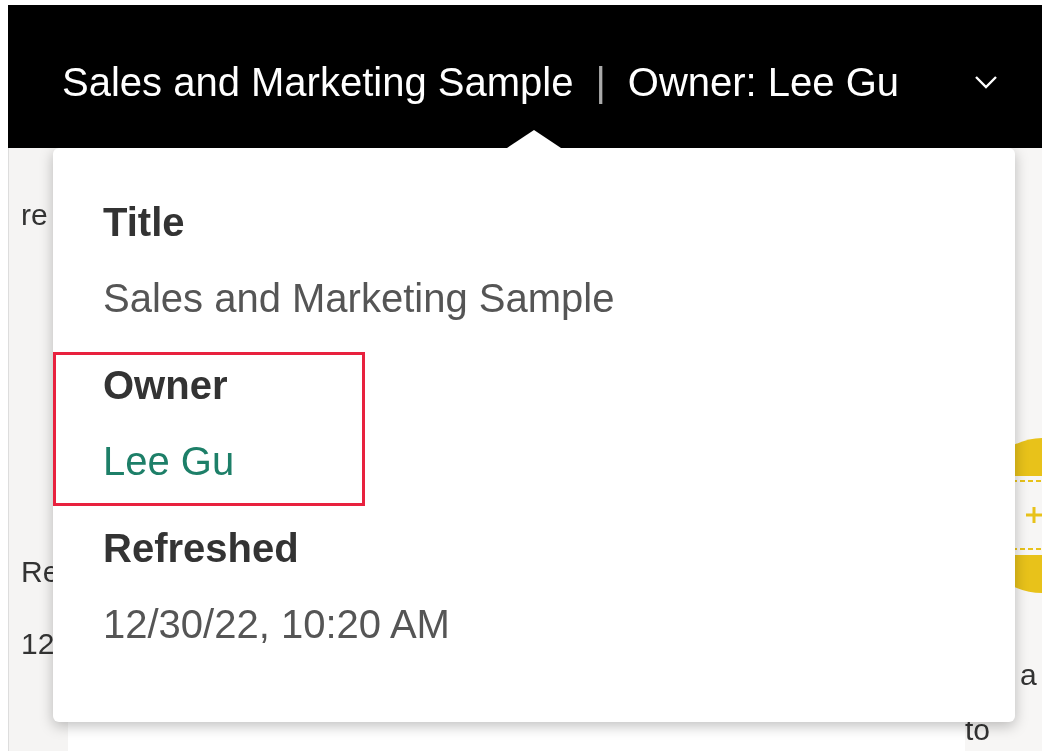 This screenshot has height=751, width=1042. I want to click on partial-text: re, so click(34, 215).